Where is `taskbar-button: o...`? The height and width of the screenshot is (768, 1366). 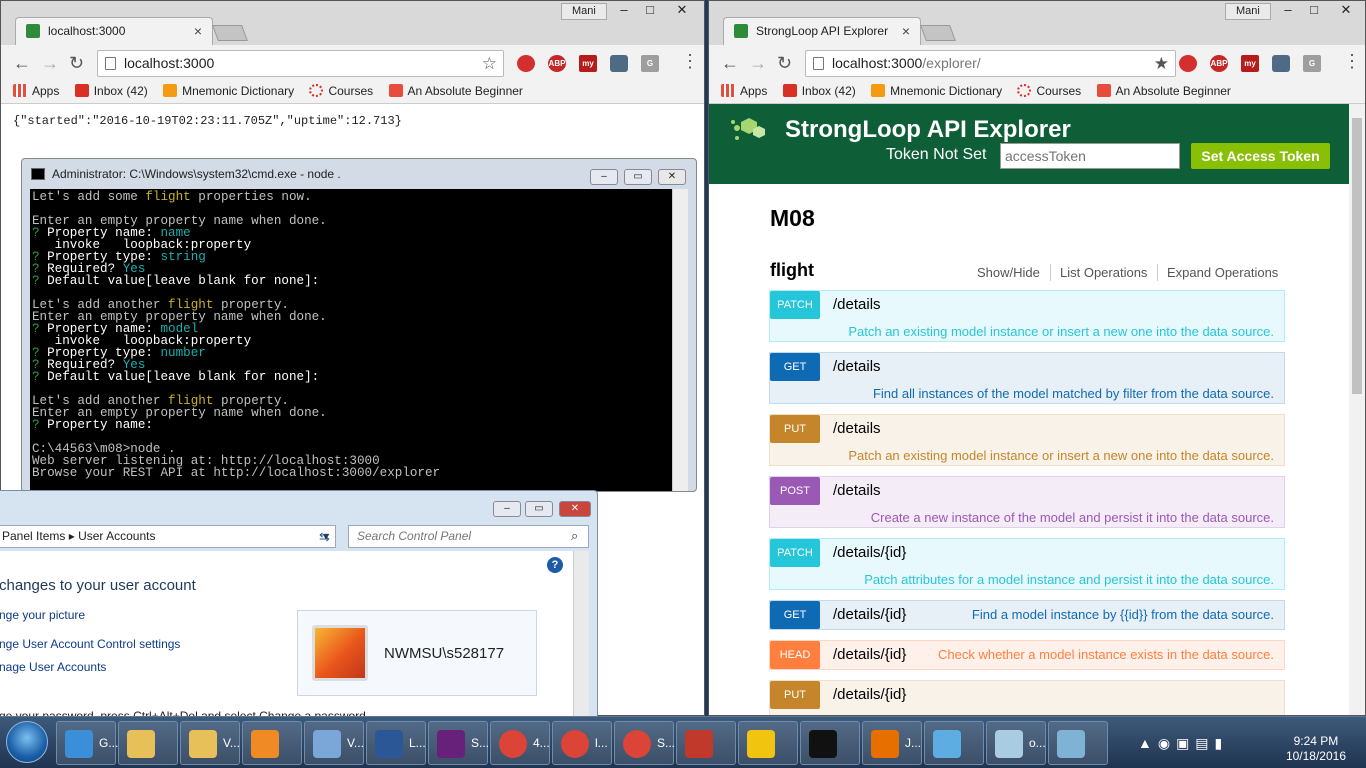
taskbar-button: o... is located at coordinates (1016, 743).